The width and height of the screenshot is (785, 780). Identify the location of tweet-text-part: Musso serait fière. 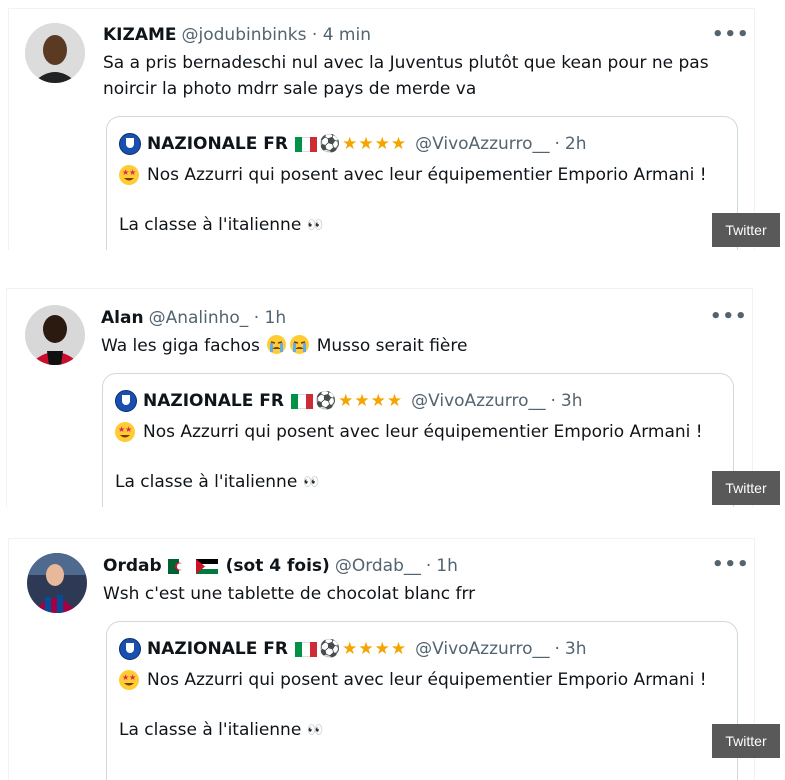
(392, 346).